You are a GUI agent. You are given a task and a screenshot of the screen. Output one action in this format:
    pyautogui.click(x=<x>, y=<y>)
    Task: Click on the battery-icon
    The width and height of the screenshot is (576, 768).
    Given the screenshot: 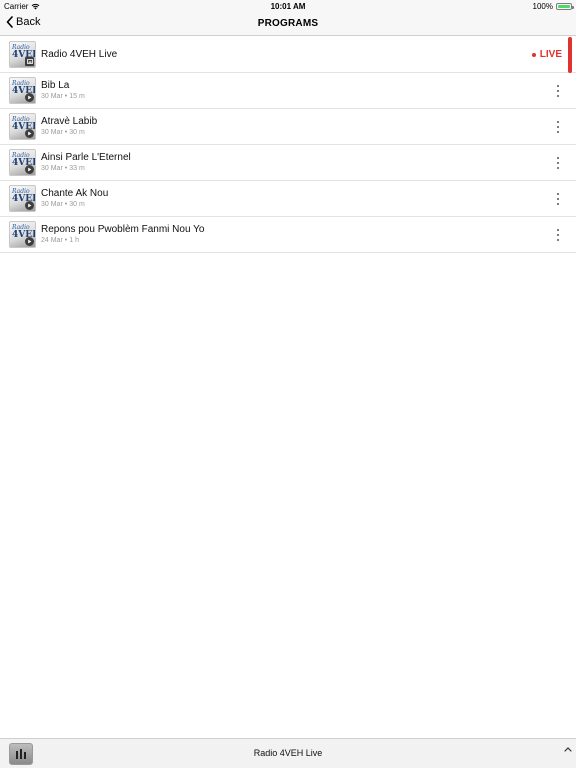 What is the action you would take?
    pyautogui.click(x=565, y=6)
    